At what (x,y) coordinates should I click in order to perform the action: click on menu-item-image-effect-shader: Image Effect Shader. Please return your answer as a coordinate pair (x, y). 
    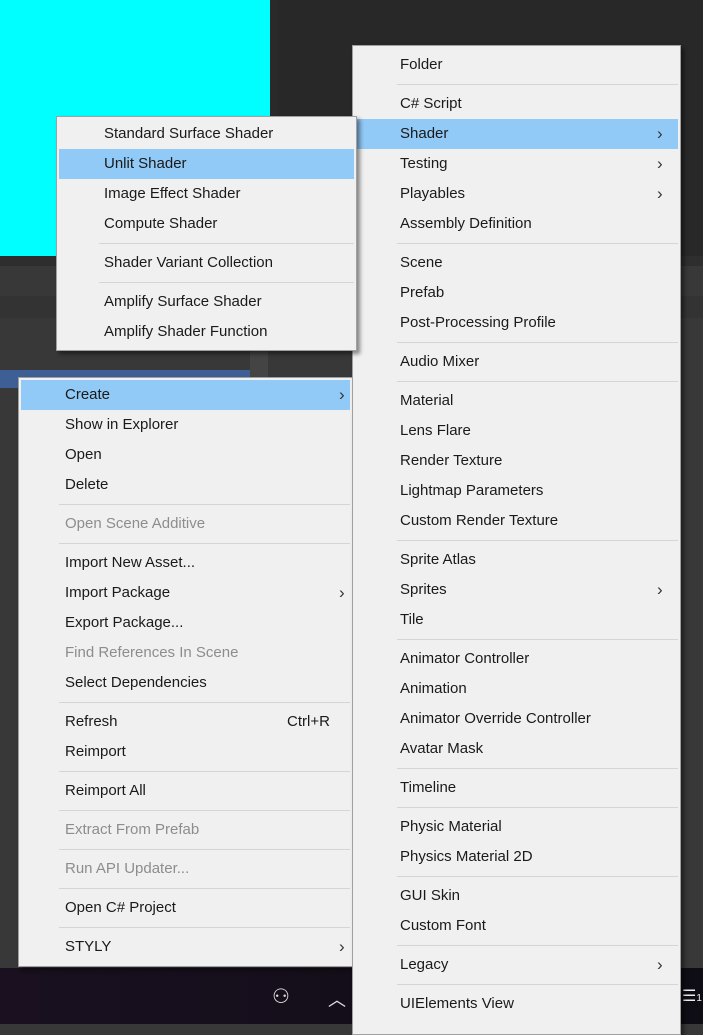
    Looking at the image, I should click on (206, 194).